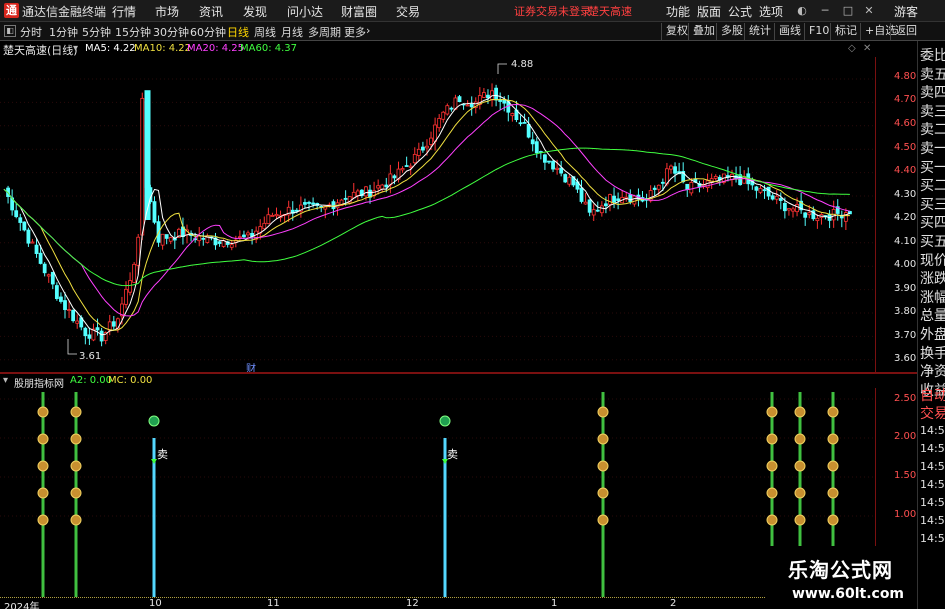 The image size is (945, 609). What do you see at coordinates (932, 316) in the screenshot?
I see `quote-field-label: 总量` at bounding box center [932, 316].